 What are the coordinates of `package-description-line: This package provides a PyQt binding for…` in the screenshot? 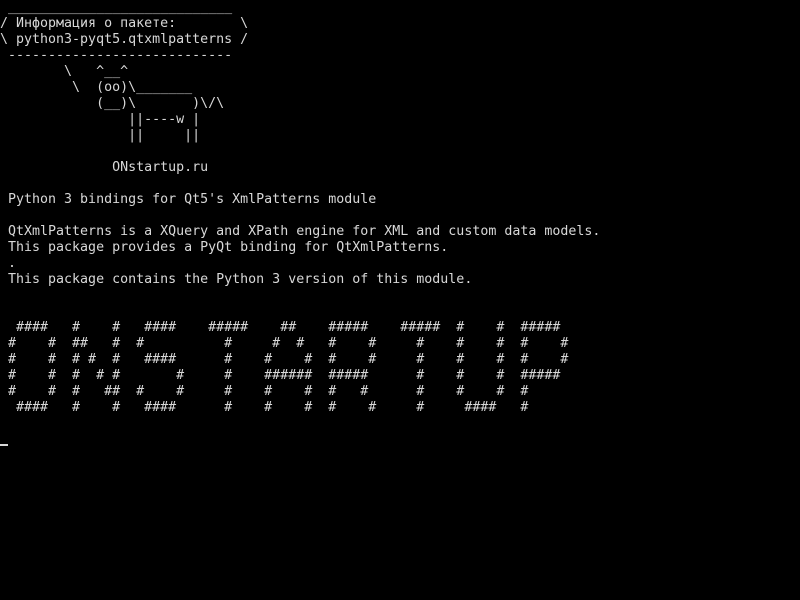 It's located at (224, 247).